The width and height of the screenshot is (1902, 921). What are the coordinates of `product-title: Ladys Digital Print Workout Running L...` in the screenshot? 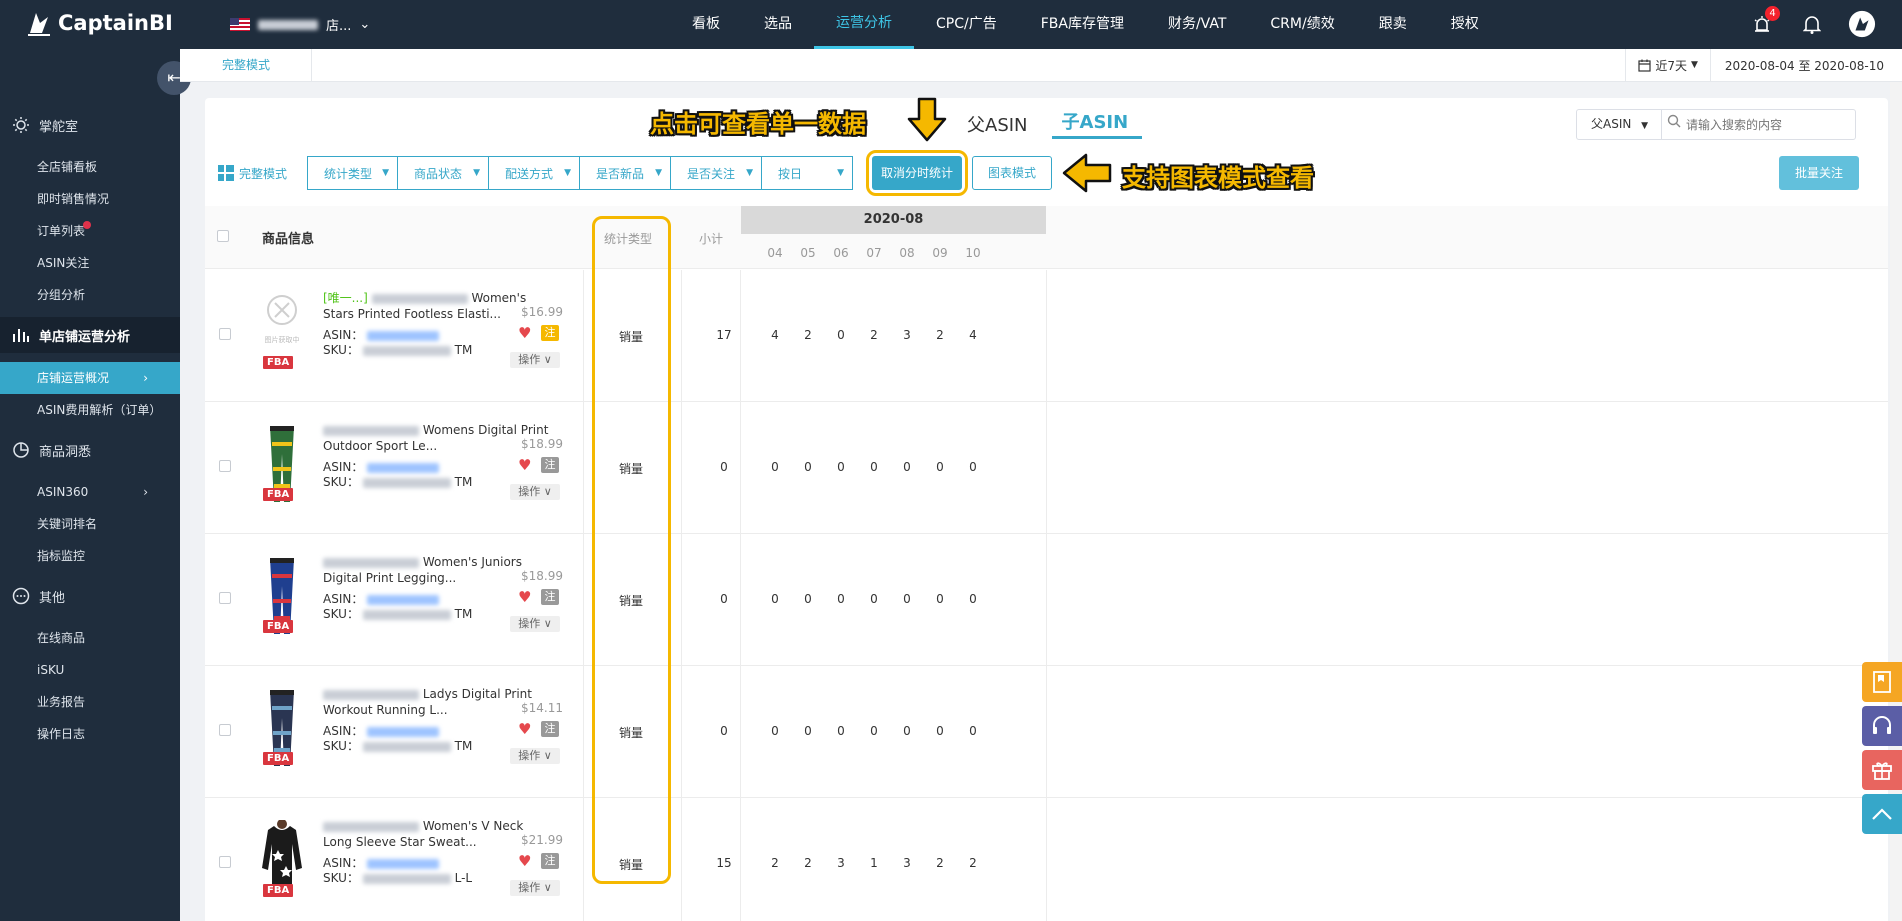 It's located at (438, 702).